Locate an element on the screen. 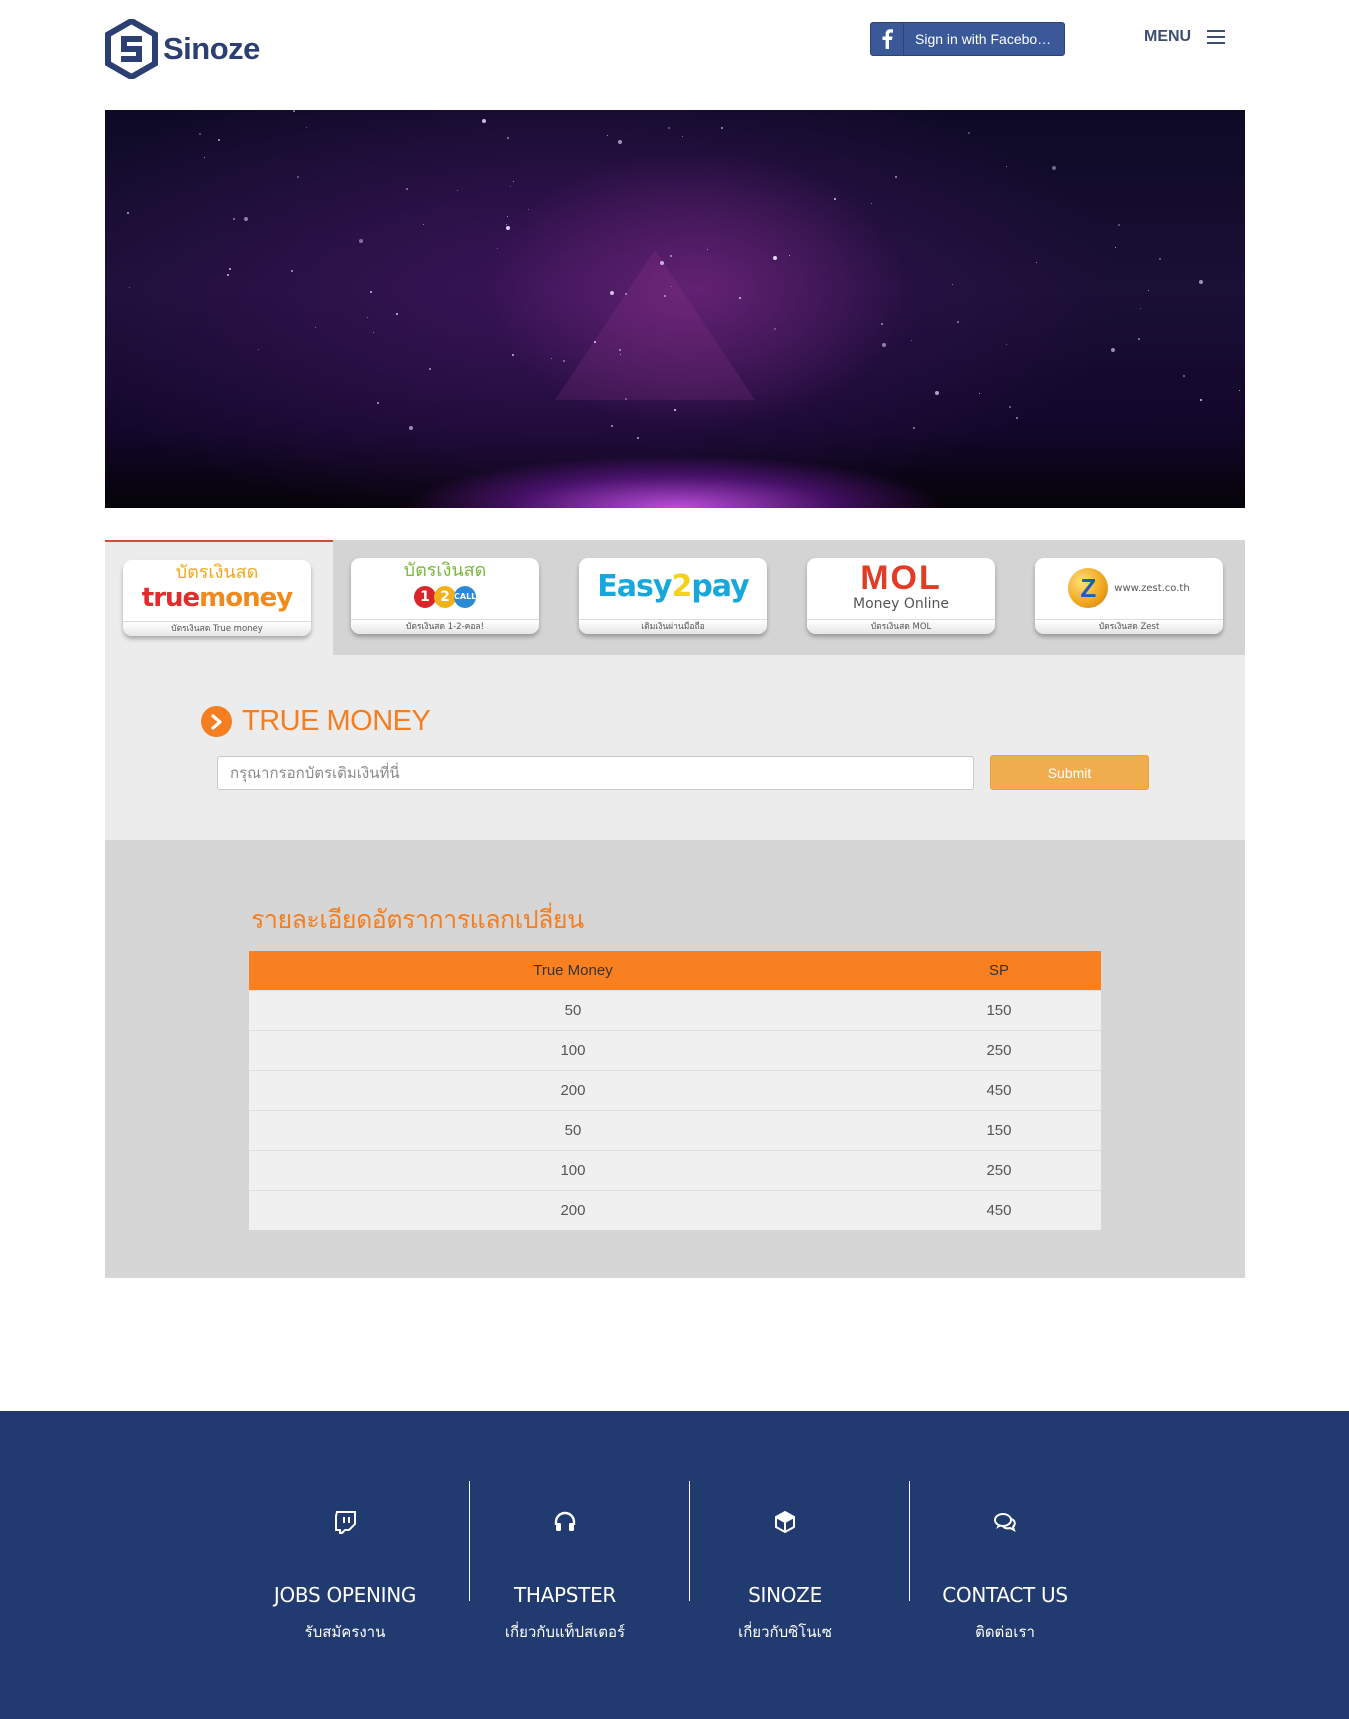 The image size is (1349, 1719). footer-item-contact: CONTACT US ติดต่อเรา is located at coordinates (1005, 1531).